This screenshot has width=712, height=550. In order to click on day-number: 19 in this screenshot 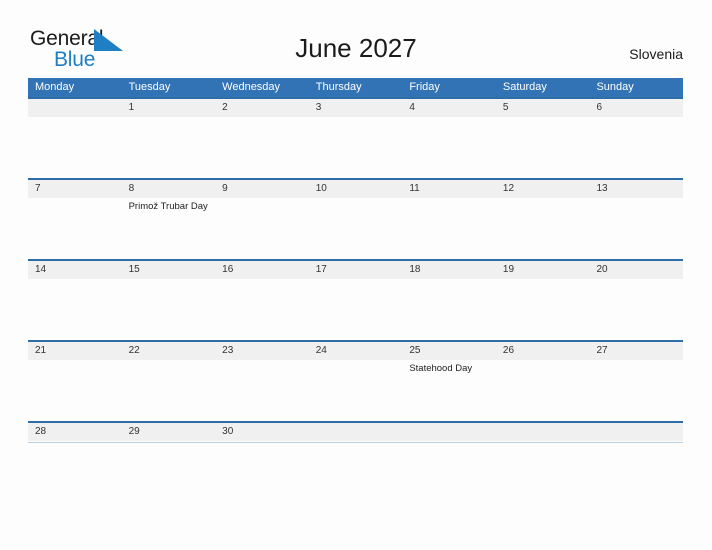, I will do `click(543, 270)`.